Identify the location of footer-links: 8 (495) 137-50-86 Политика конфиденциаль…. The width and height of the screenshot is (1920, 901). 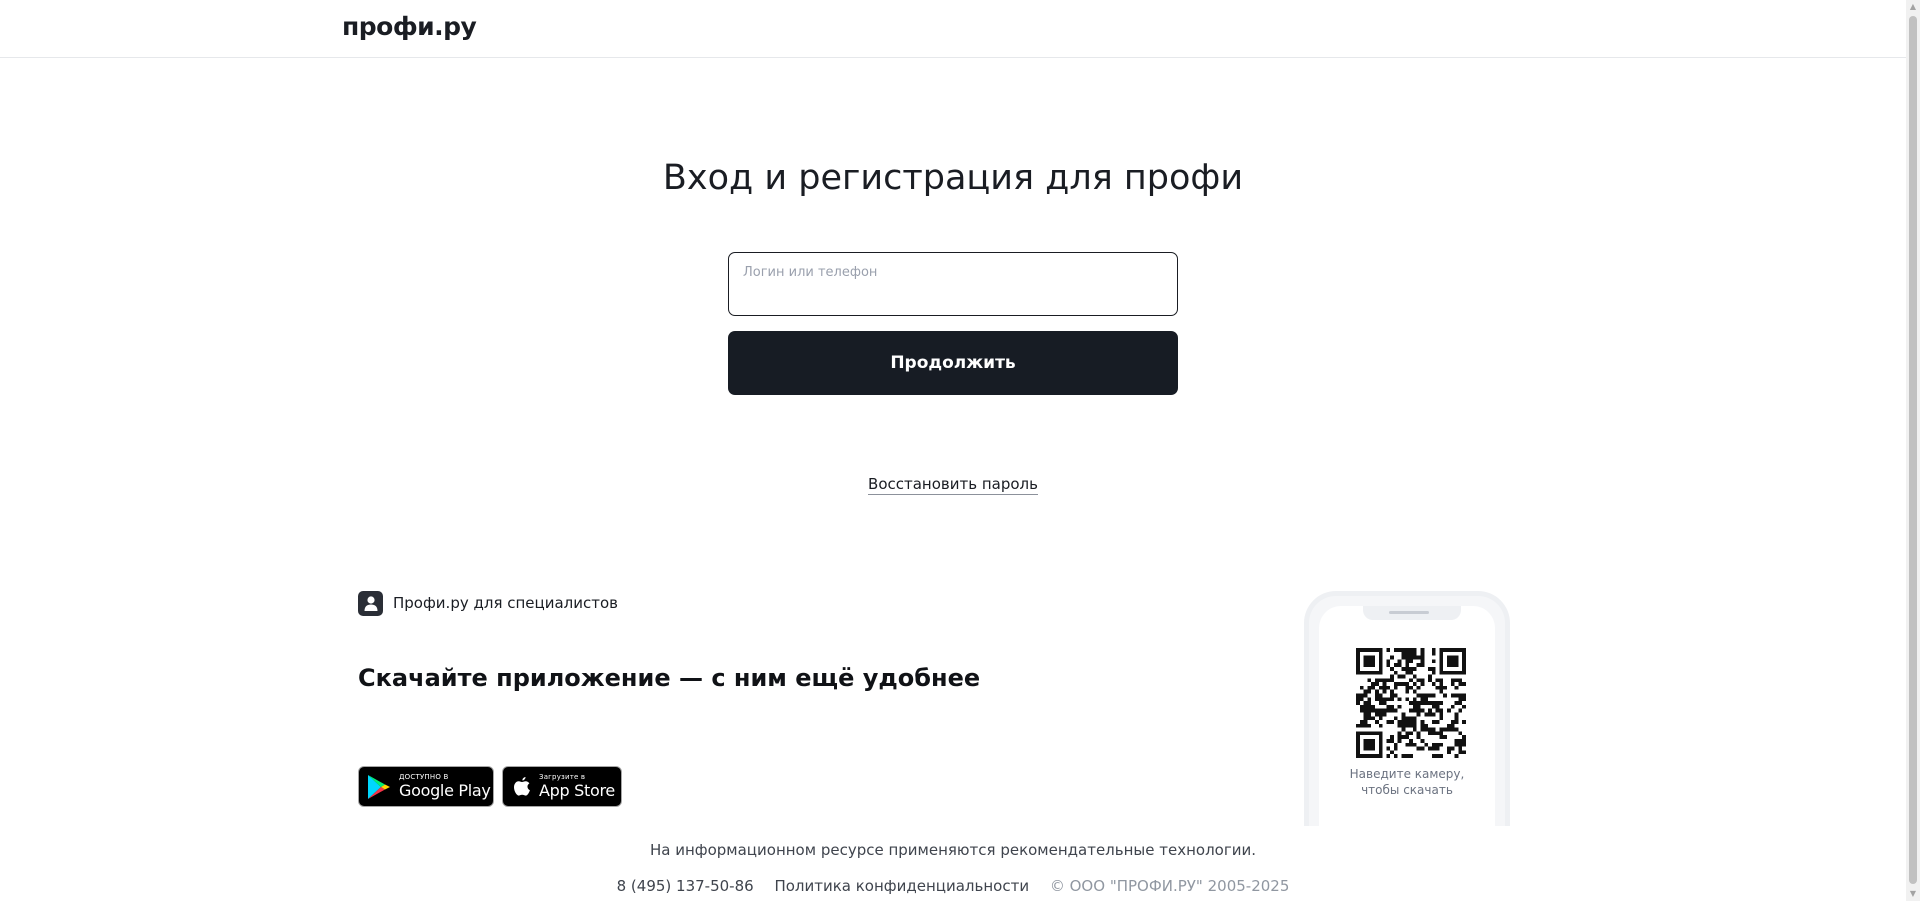
(953, 886).